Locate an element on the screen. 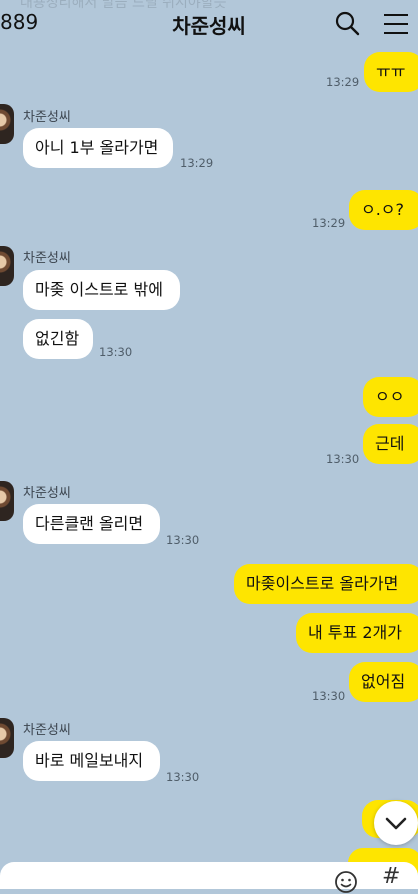  other-message-bubble: 다른클랜 올리면 is located at coordinates (91, 524).